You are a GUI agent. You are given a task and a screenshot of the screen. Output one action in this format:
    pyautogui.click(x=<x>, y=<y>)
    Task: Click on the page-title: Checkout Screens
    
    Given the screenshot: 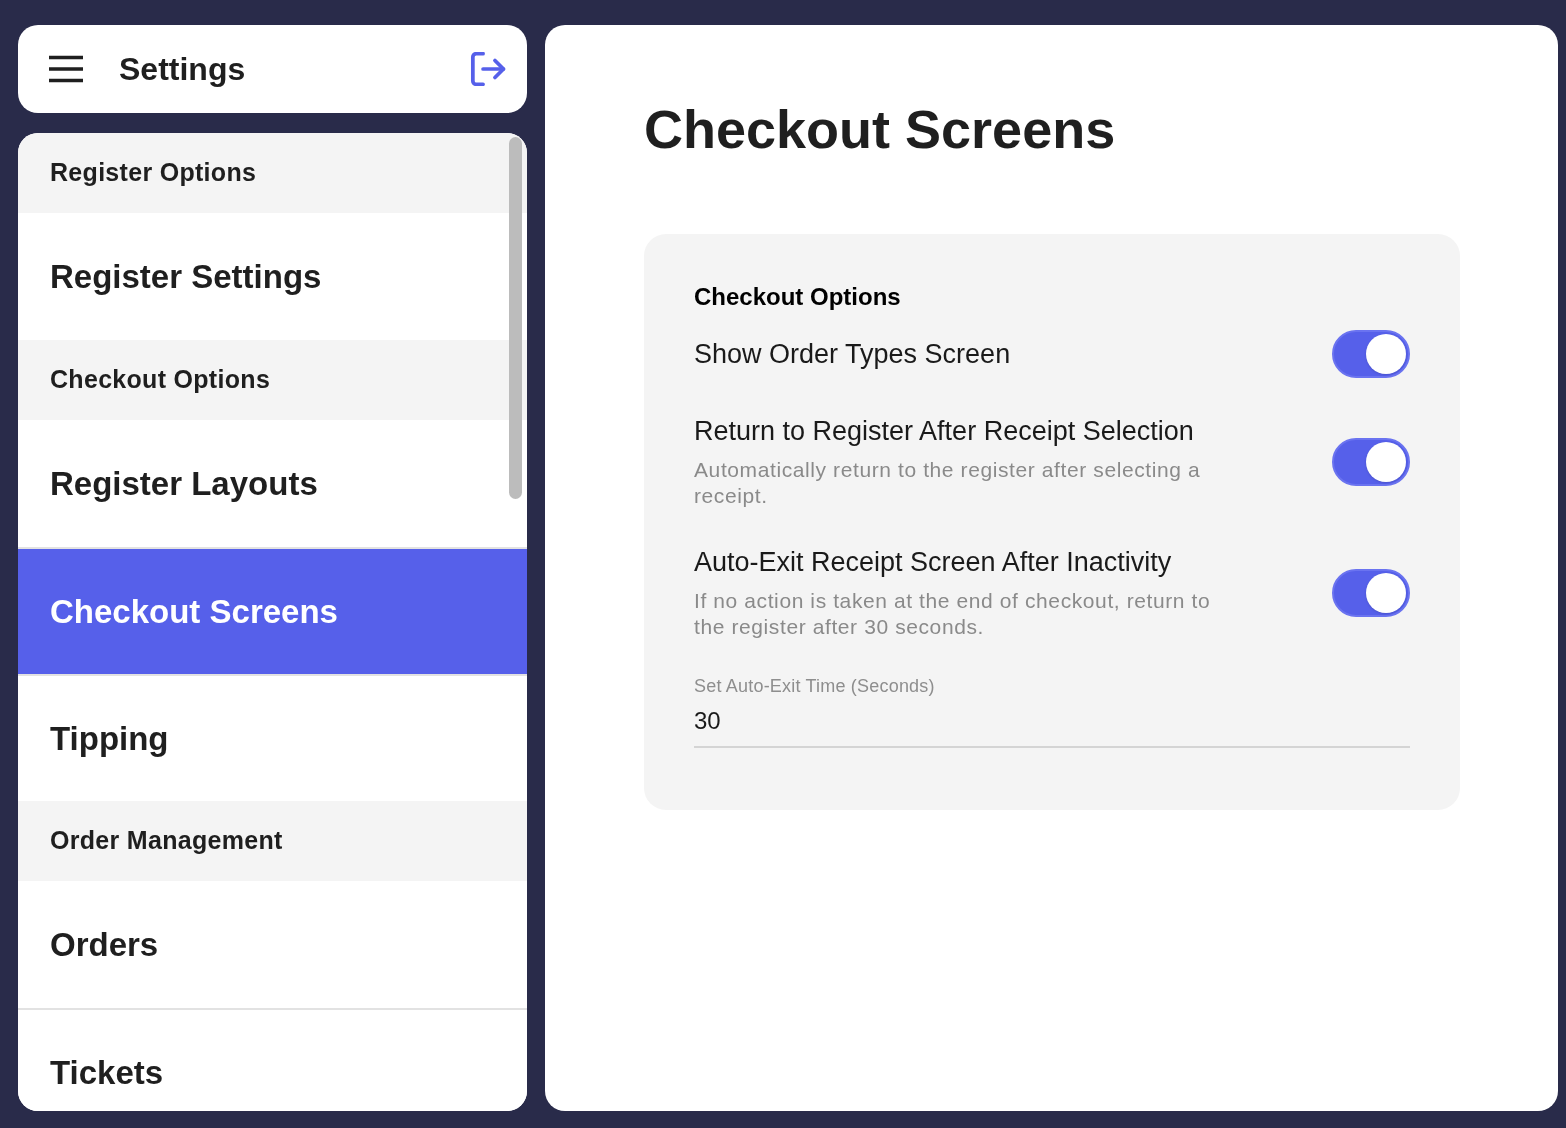 What is the action you would take?
    pyautogui.click(x=880, y=129)
    